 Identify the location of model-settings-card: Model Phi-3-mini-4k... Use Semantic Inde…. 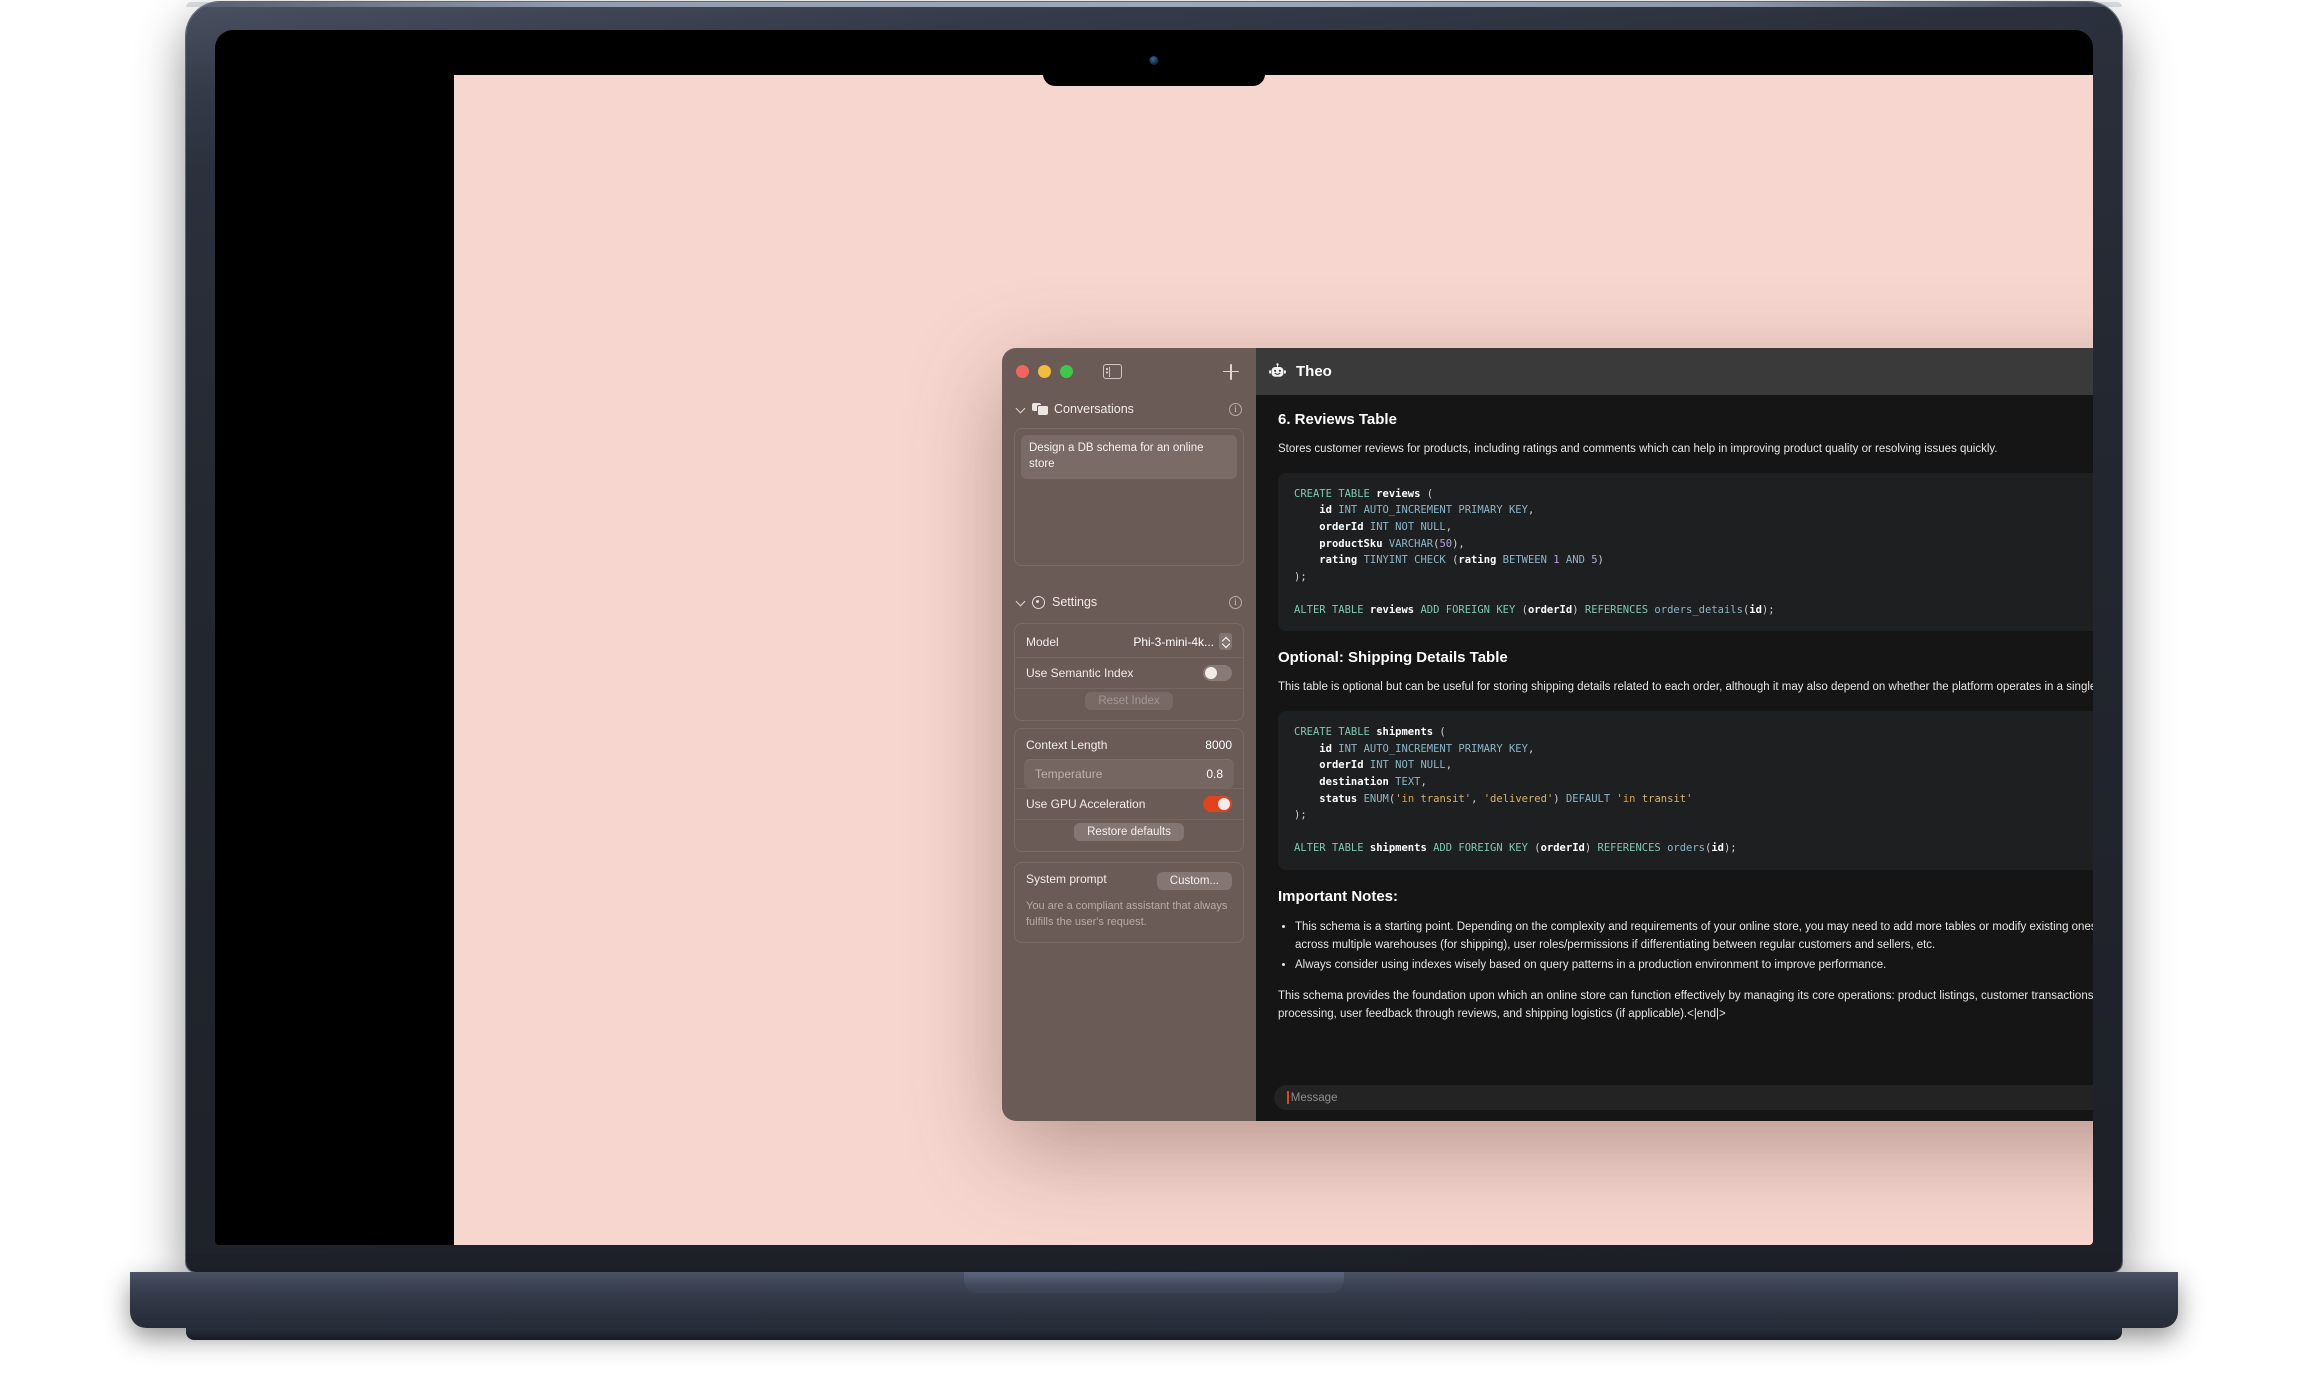
(1129, 672).